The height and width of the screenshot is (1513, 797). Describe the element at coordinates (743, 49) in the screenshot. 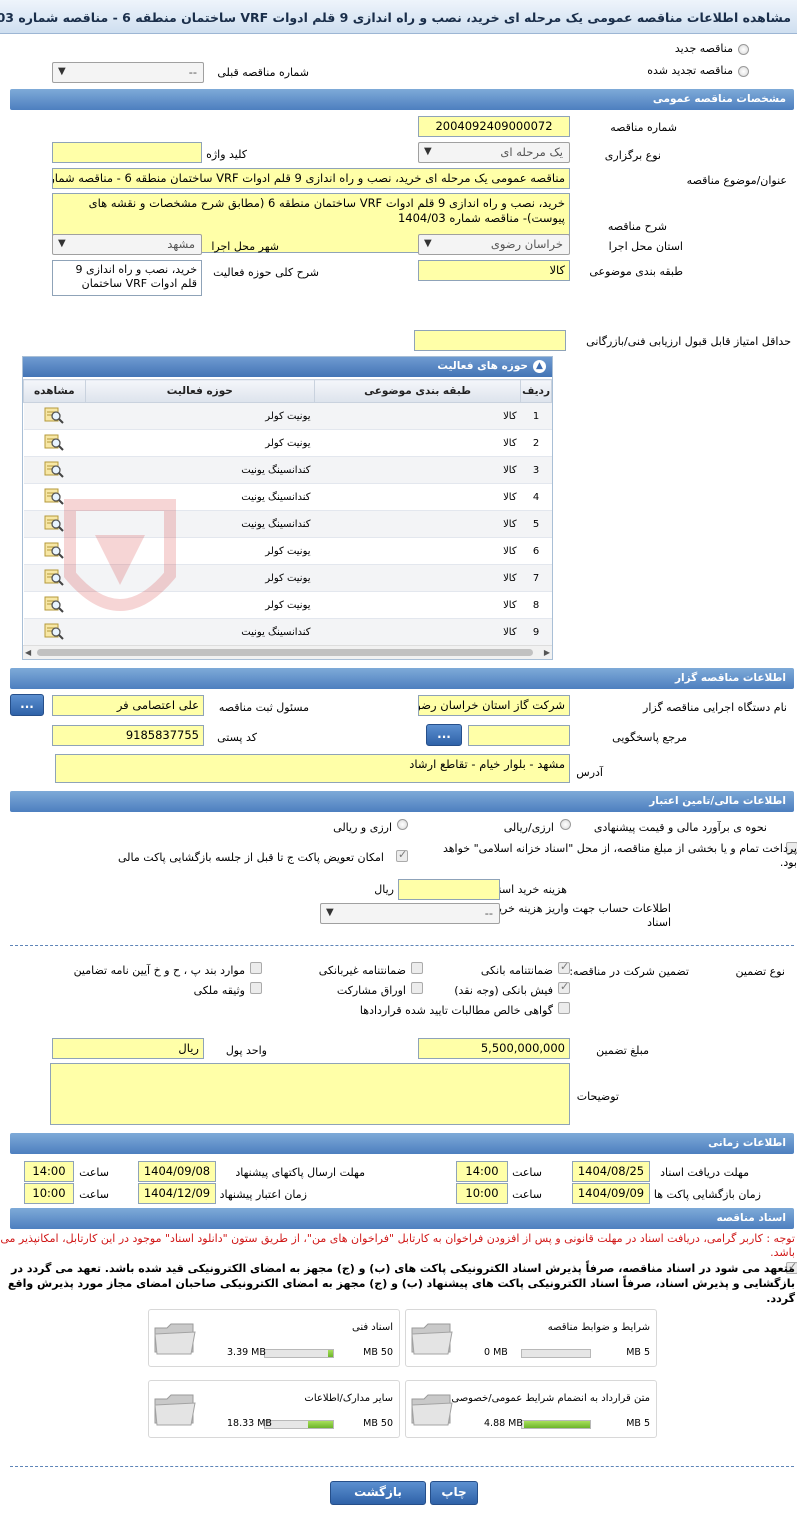

I see `radio-new-tender` at that location.